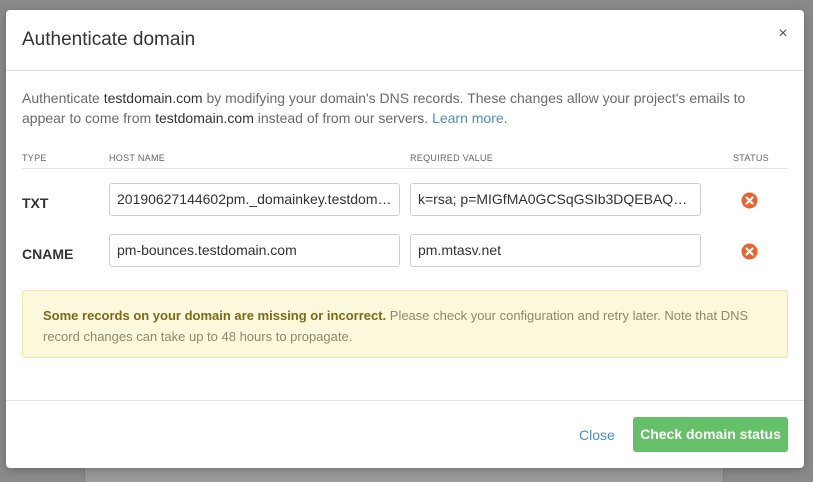  I want to click on intro-text-part: instead of from our servers., so click(343, 118).